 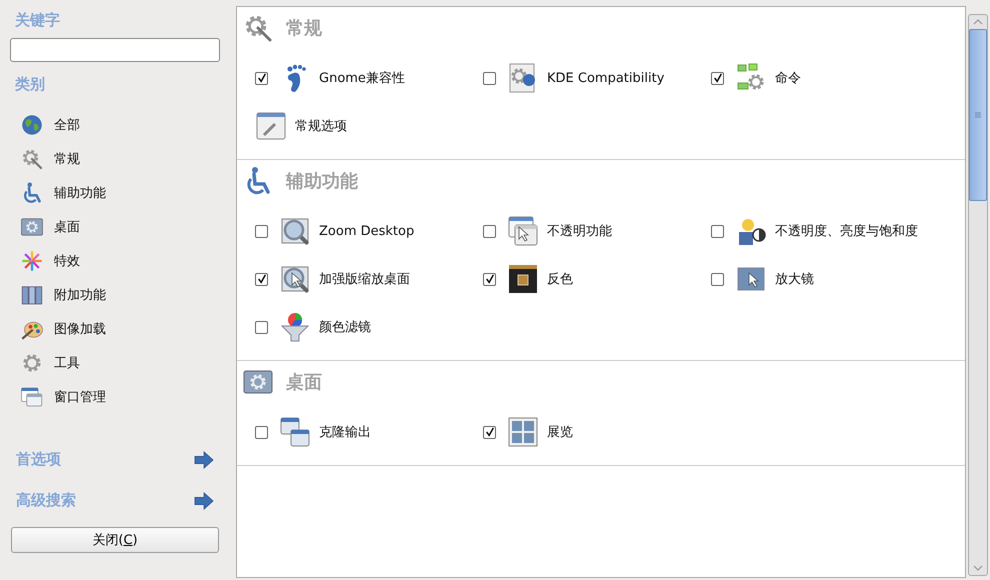 What do you see at coordinates (304, 382) in the screenshot?
I see `section-title: 桌面` at bounding box center [304, 382].